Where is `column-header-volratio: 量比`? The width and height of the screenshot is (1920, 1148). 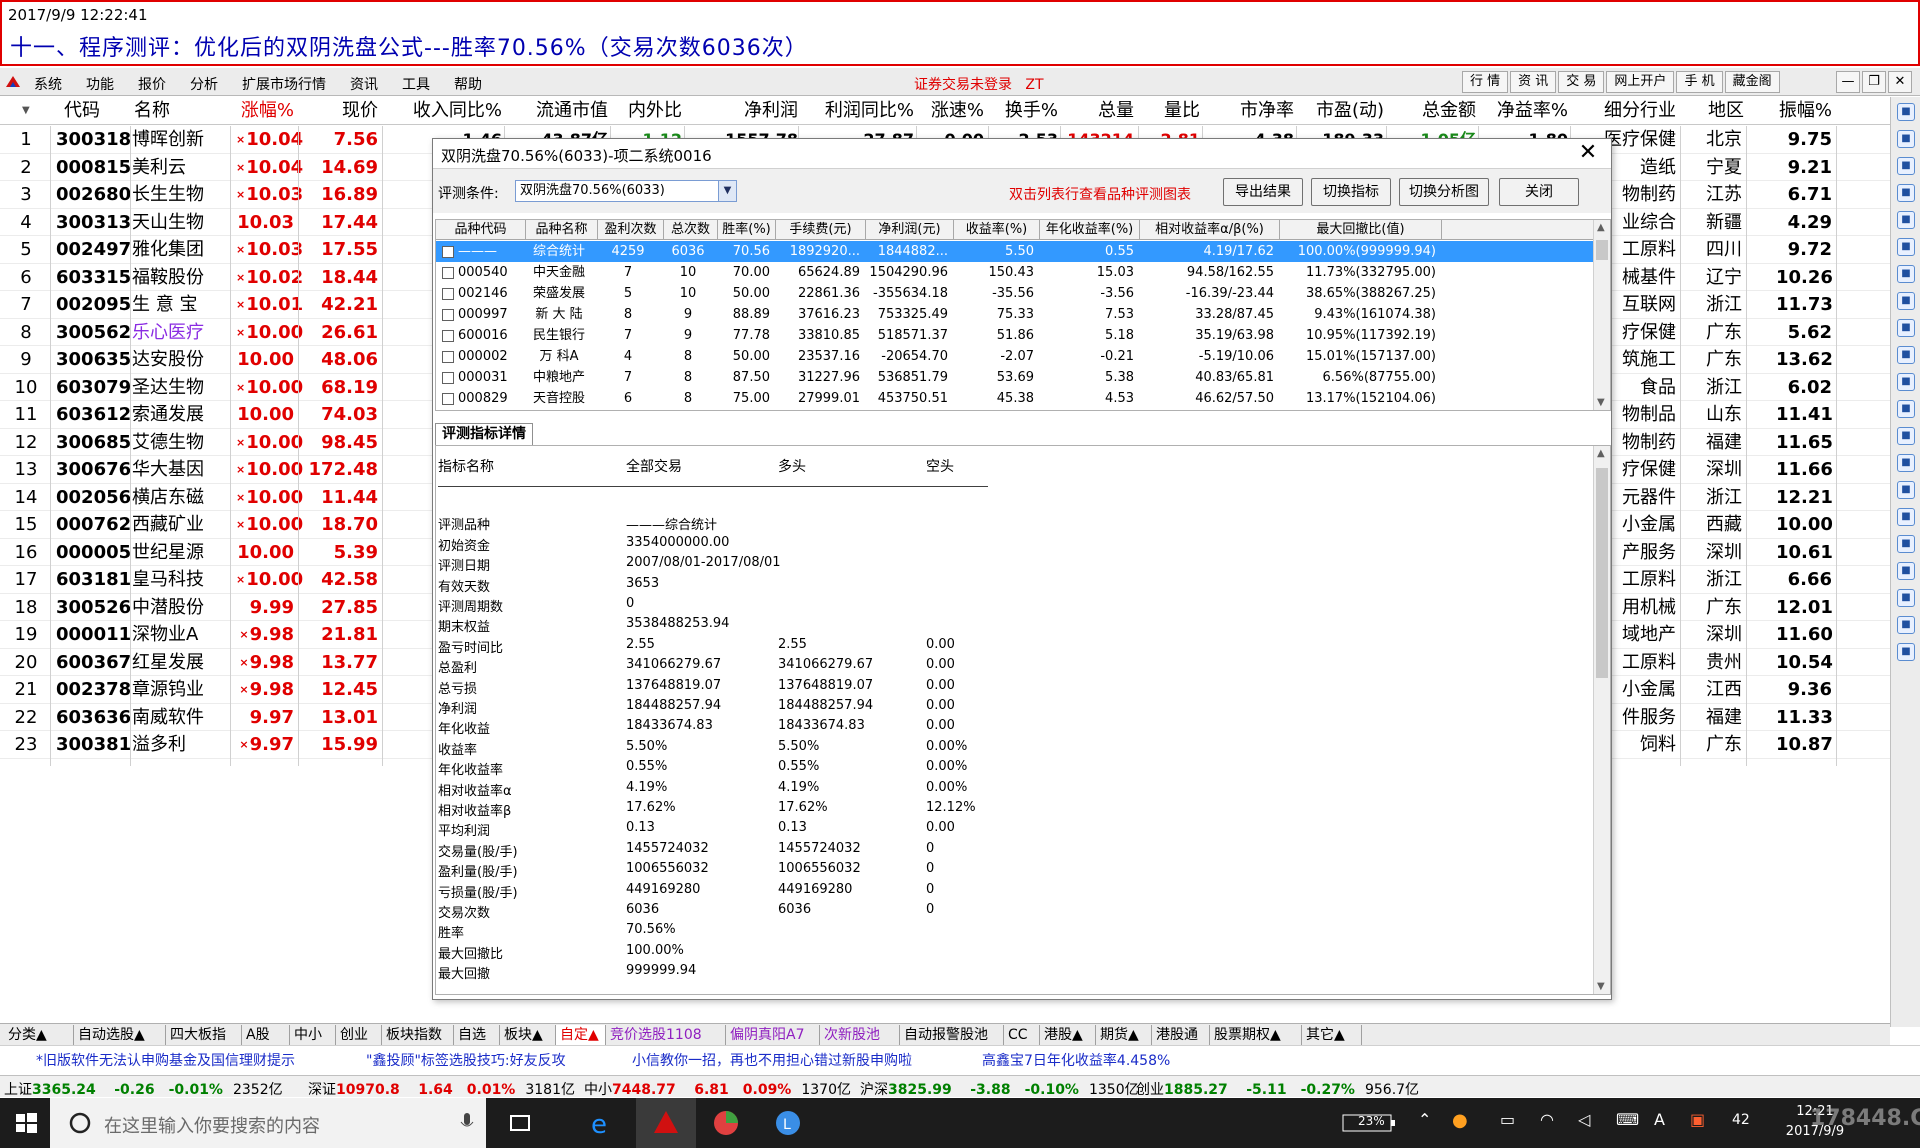 column-header-volratio: 量比 is located at coordinates (1170, 111).